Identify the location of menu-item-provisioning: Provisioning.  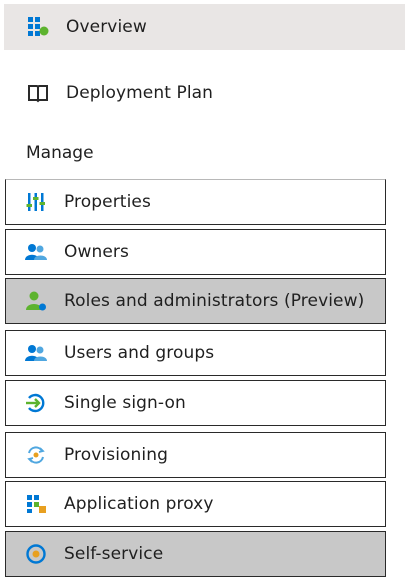
(195, 455).